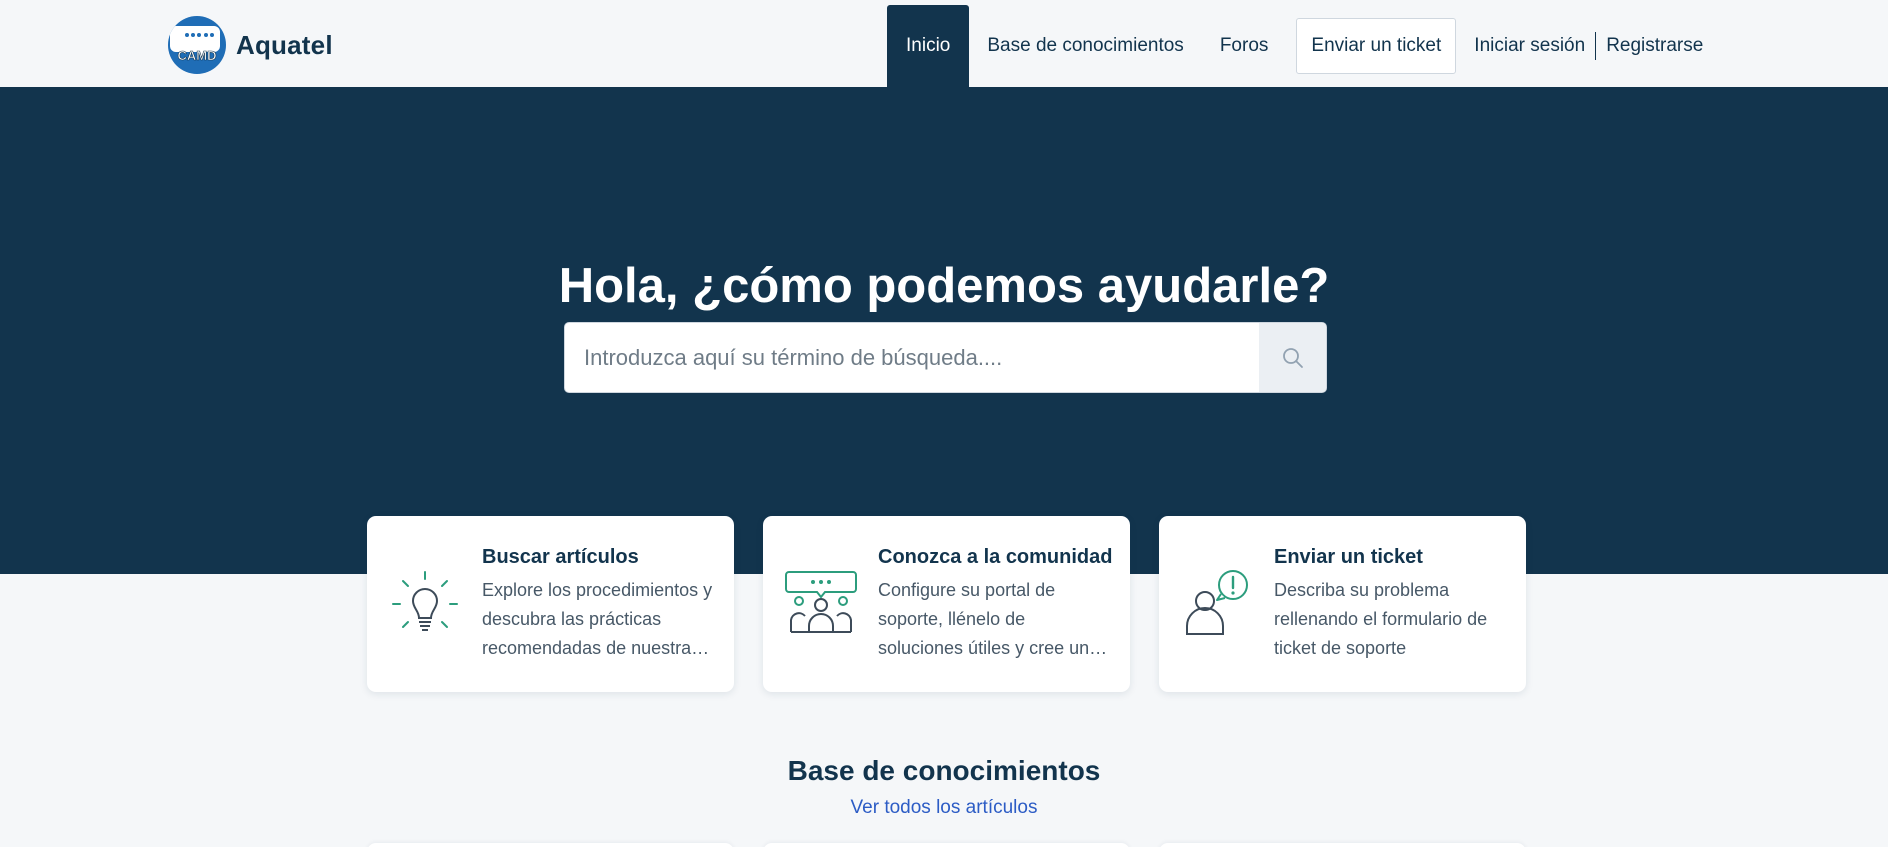  Describe the element at coordinates (425, 601) in the screenshot. I see `lightbulb-icon` at that location.